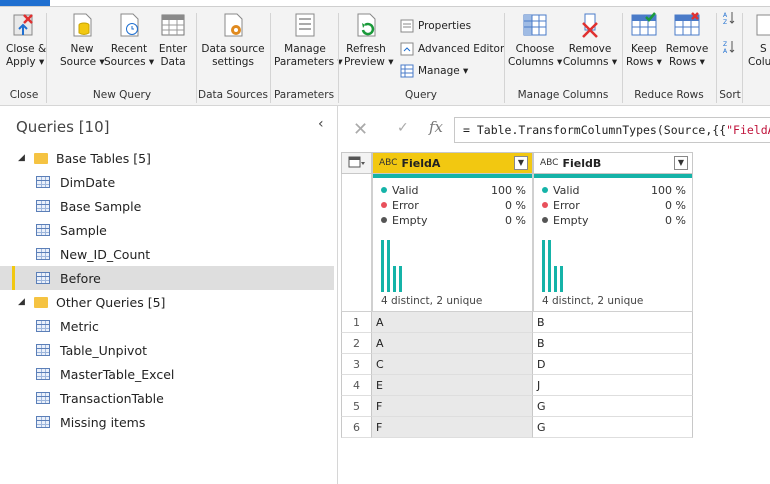  Describe the element at coordinates (105, 254) in the screenshot. I see `query-item-label: New_ID_Count` at that location.